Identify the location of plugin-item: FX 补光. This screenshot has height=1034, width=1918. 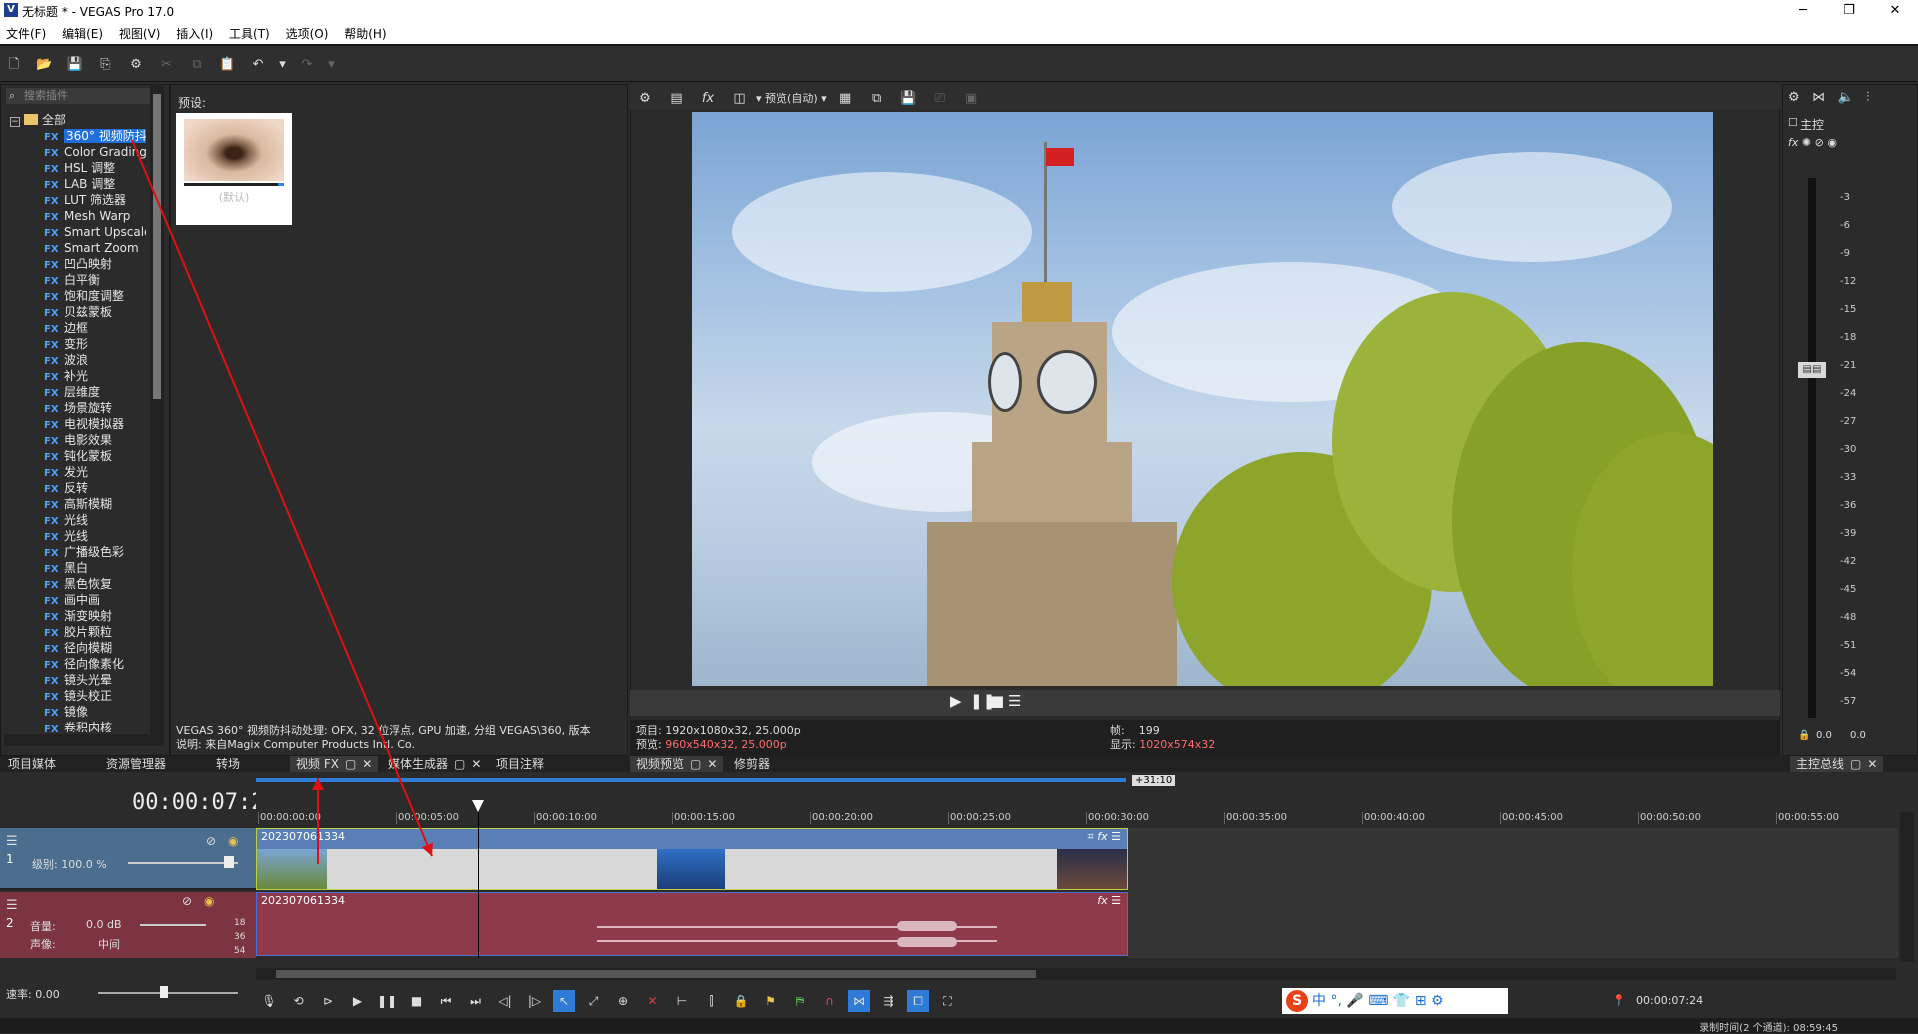
(76, 376).